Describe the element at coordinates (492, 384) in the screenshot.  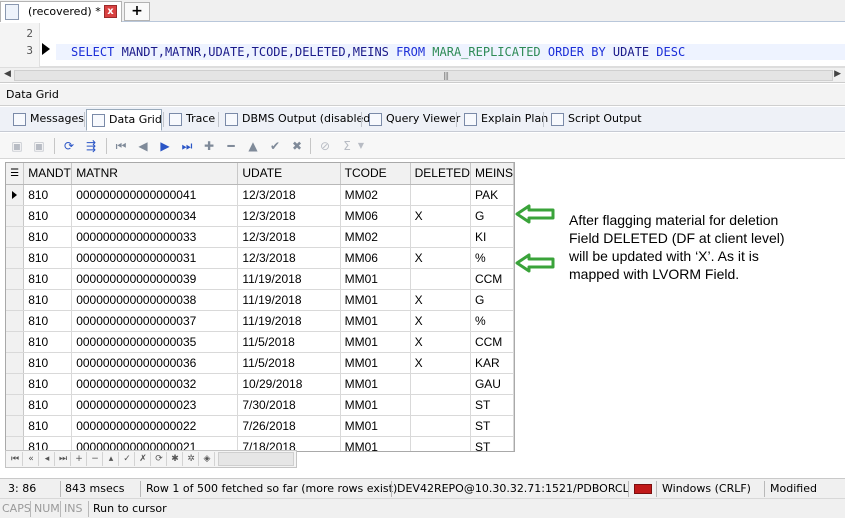
I see `cell-meins: GAU` at that location.